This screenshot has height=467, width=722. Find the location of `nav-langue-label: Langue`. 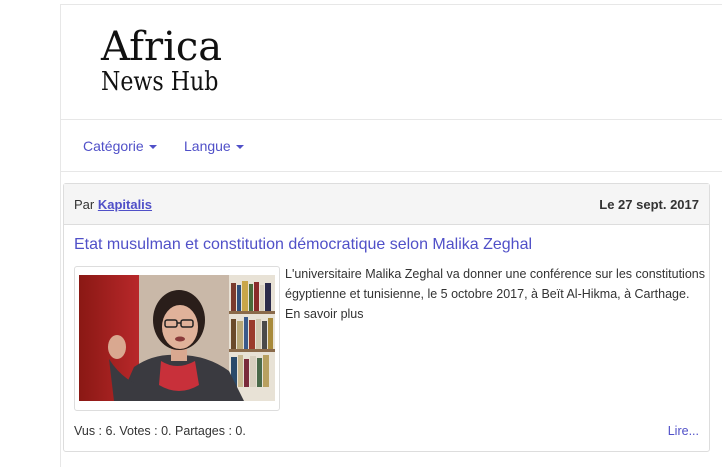

nav-langue-label: Langue is located at coordinates (207, 146).